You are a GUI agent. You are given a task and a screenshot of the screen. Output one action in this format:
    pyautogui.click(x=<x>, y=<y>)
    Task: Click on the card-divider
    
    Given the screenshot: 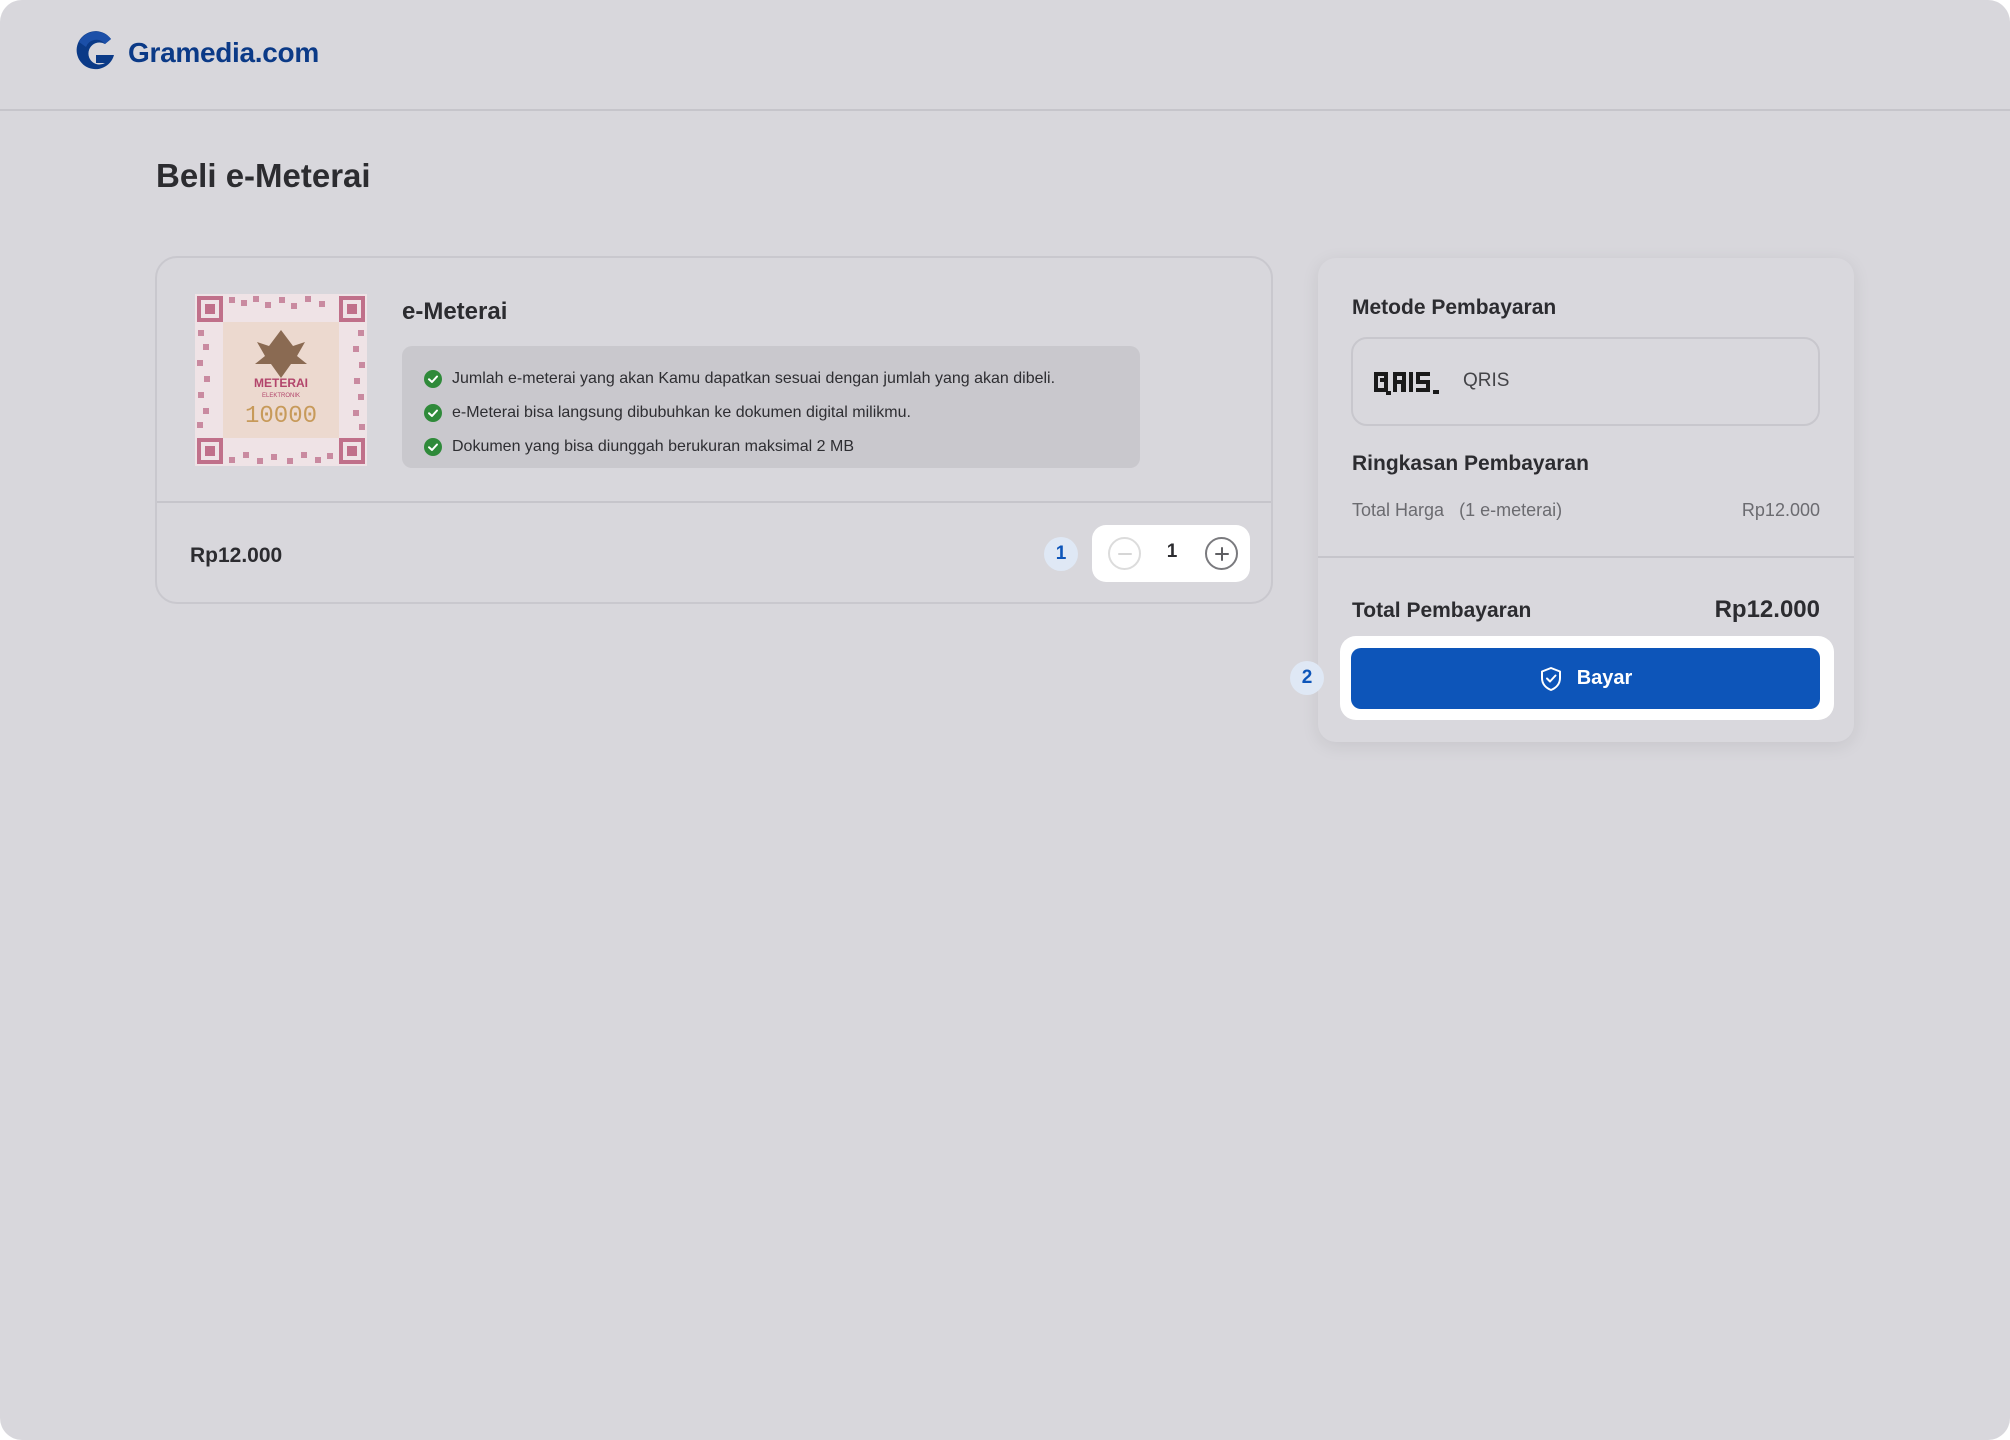 What is the action you would take?
    pyautogui.click(x=714, y=502)
    